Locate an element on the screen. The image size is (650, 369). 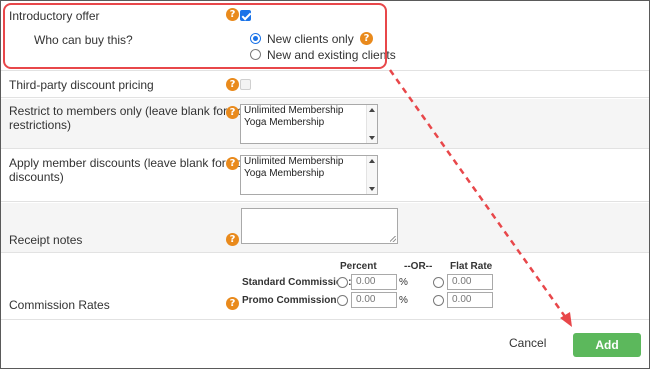
arrow-head-icon is located at coordinates (566, 319).